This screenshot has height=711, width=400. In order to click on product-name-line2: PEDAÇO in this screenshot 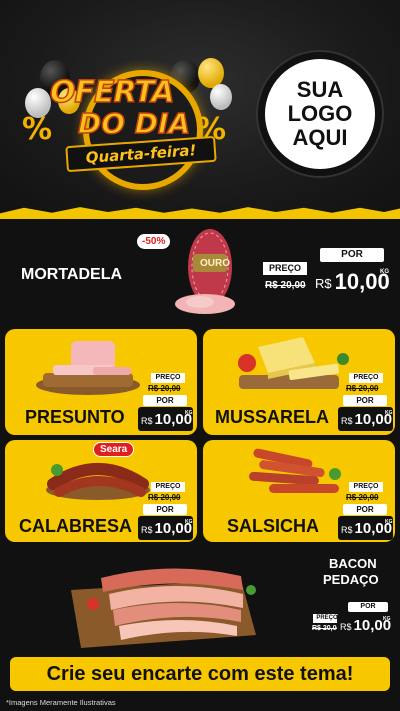, I will do `click(351, 579)`.